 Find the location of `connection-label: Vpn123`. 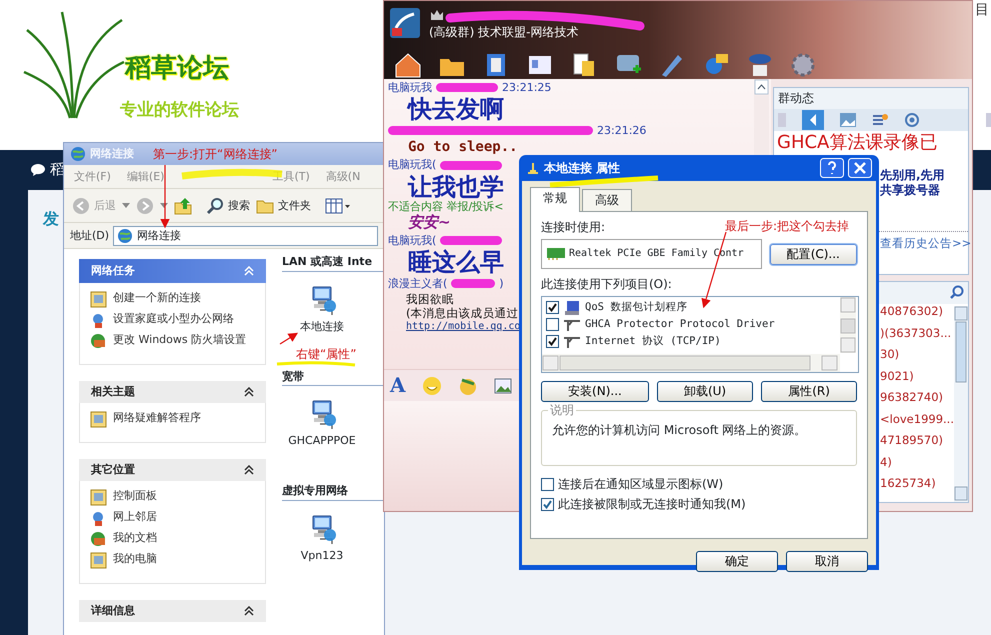

connection-label: Vpn123 is located at coordinates (322, 555).